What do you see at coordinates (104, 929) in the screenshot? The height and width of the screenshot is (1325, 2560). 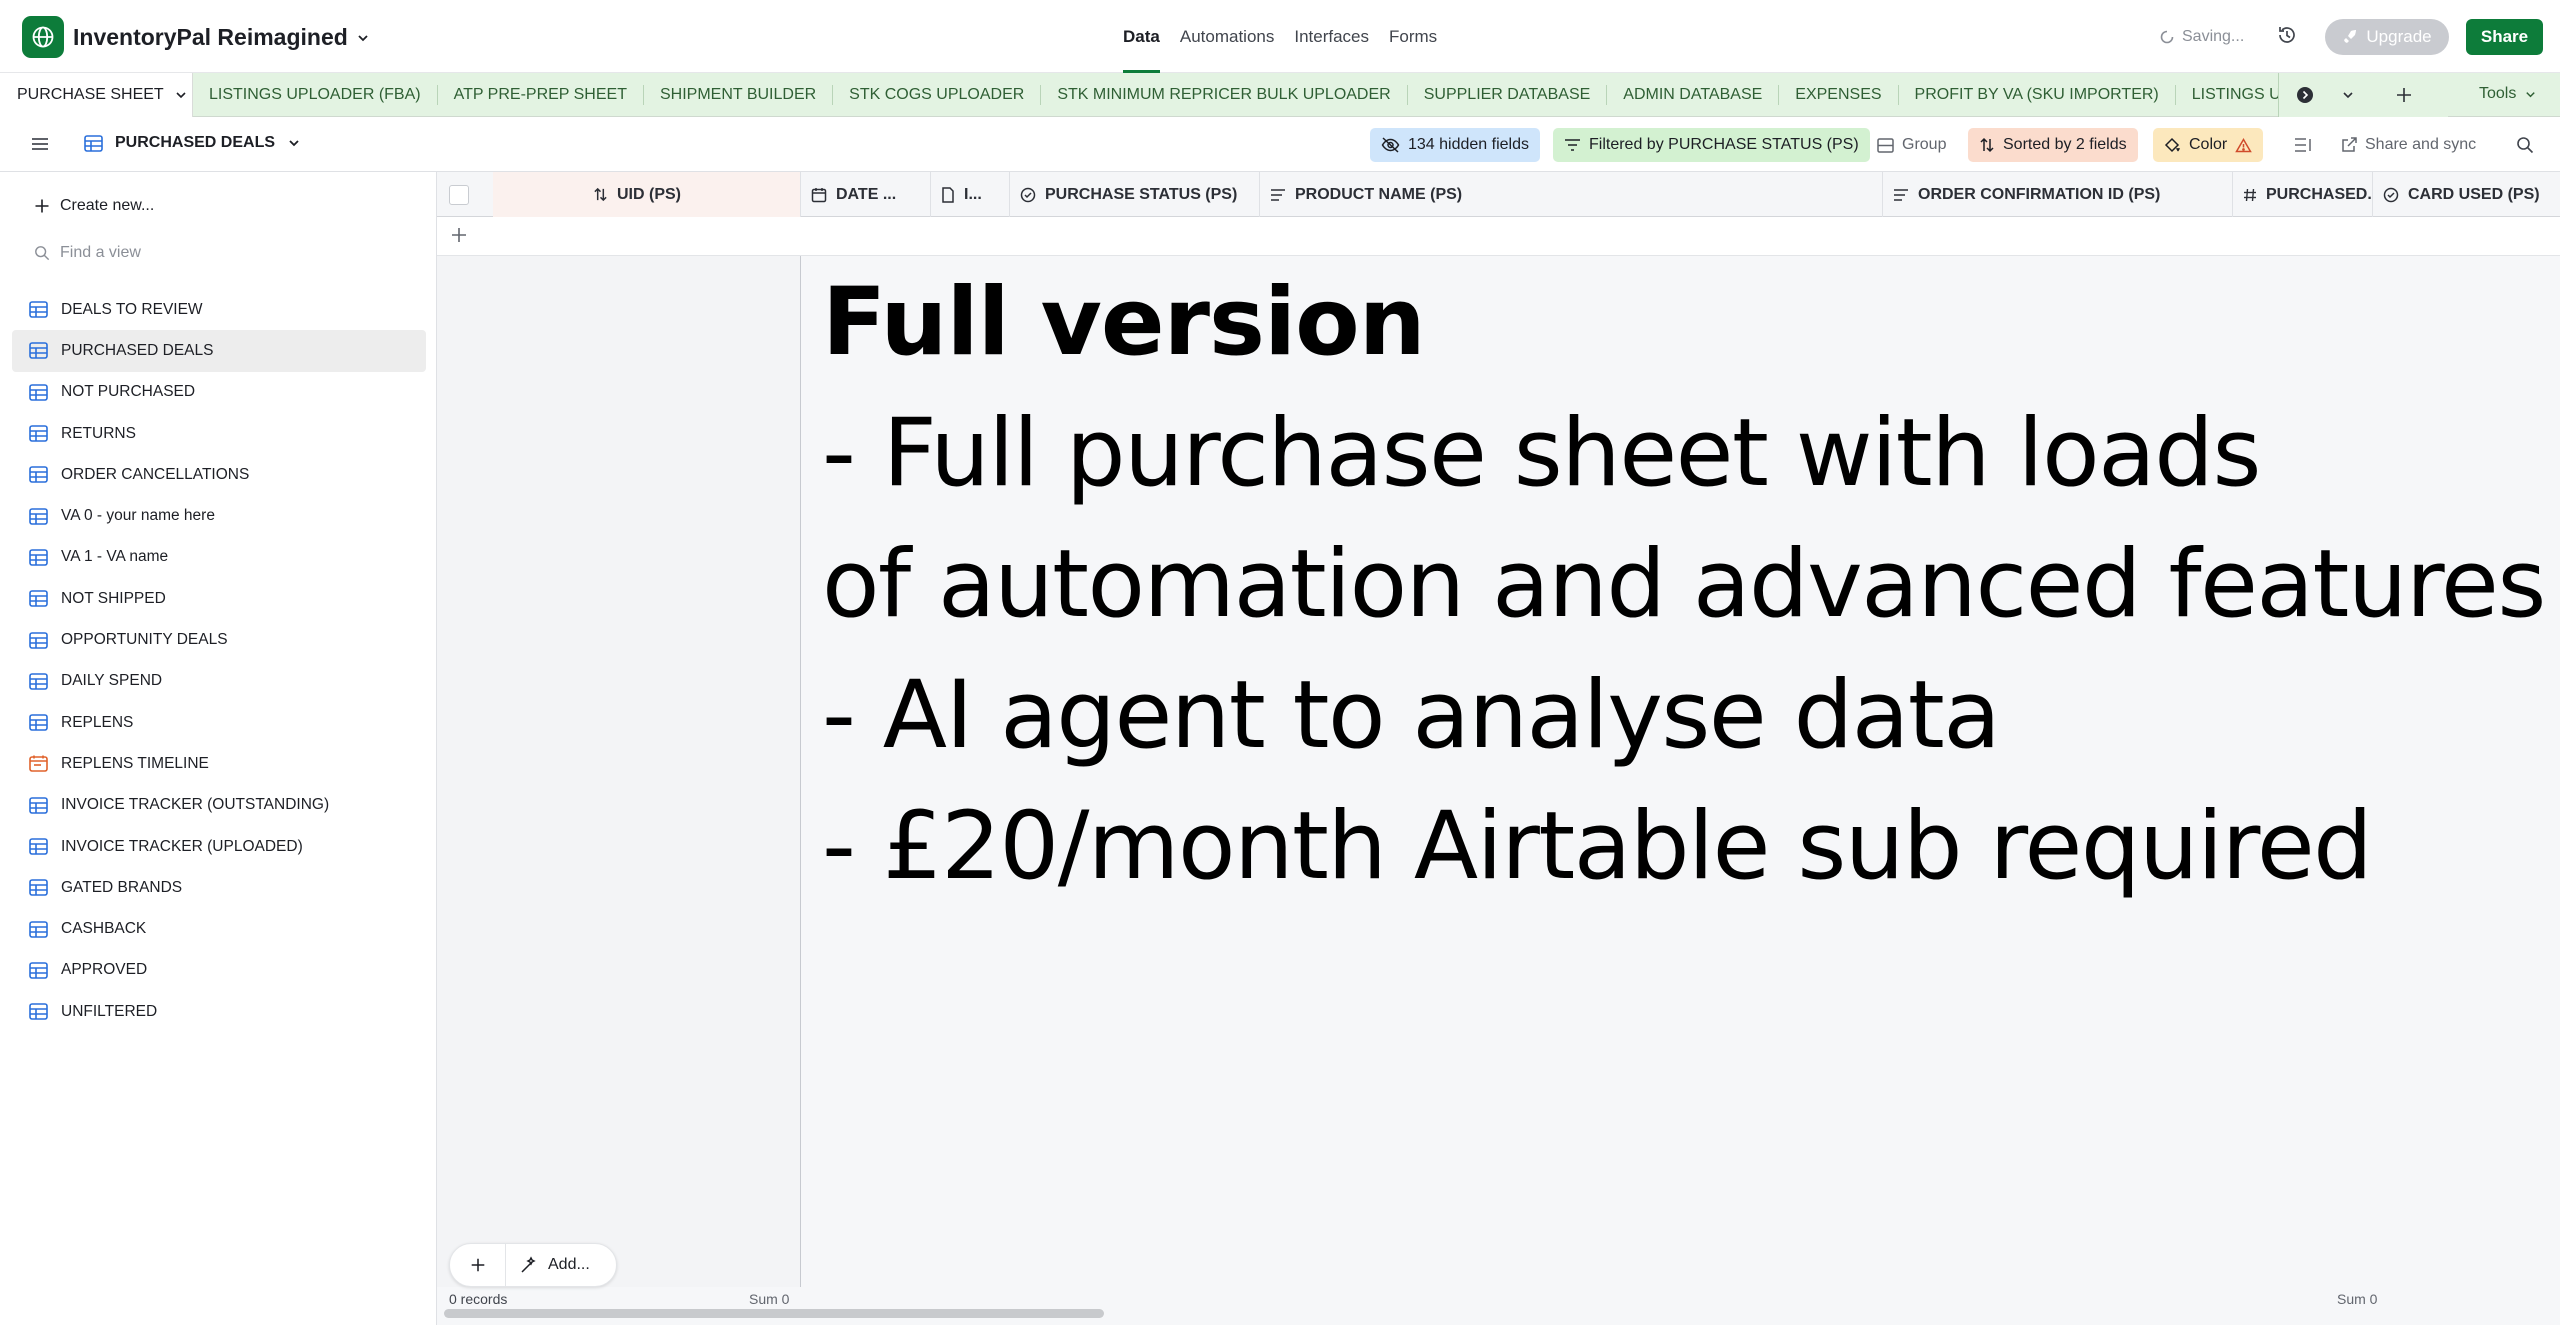 I see `sidebar-view-label: CASHBACK` at bounding box center [104, 929].